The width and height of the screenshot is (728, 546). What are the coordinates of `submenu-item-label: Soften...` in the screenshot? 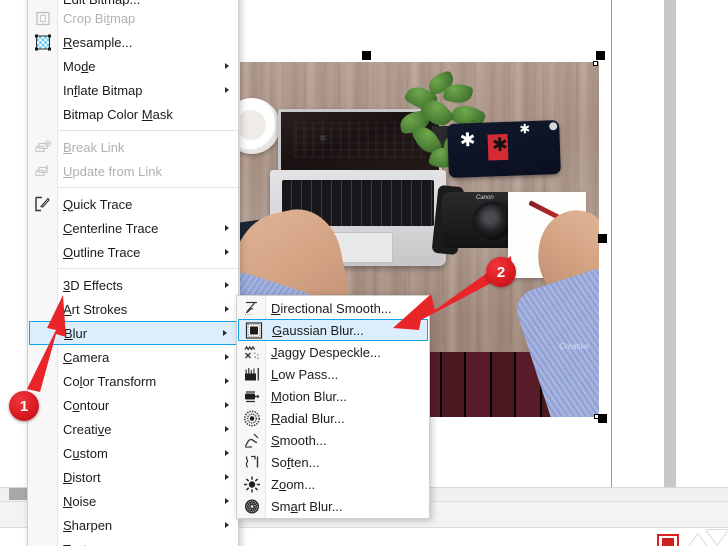 It's located at (295, 462).